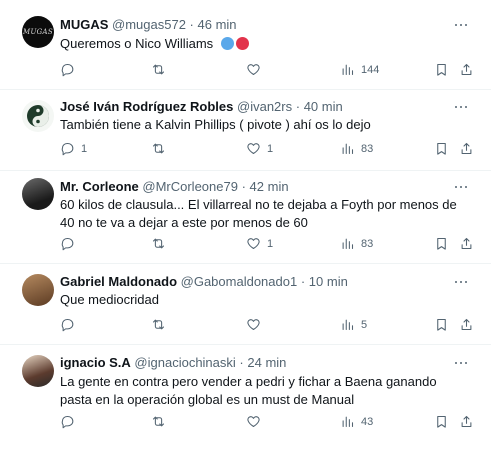 The width and height of the screenshot is (491, 454). What do you see at coordinates (328, 281) in the screenshot?
I see `timestamp: 10 min` at bounding box center [328, 281].